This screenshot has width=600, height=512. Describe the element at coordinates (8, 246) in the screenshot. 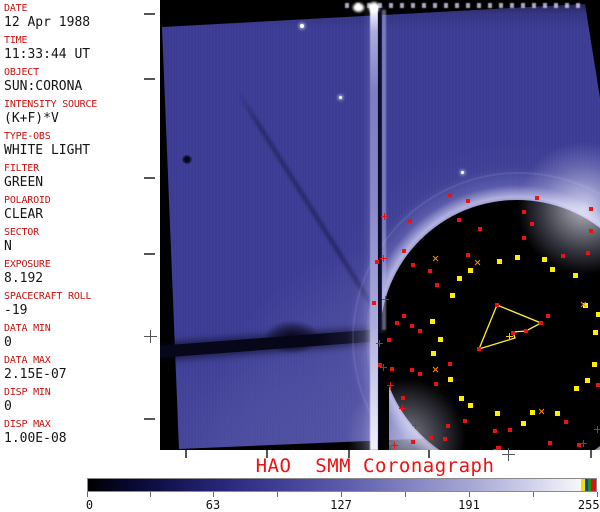

I see `meta-value: N` at that location.